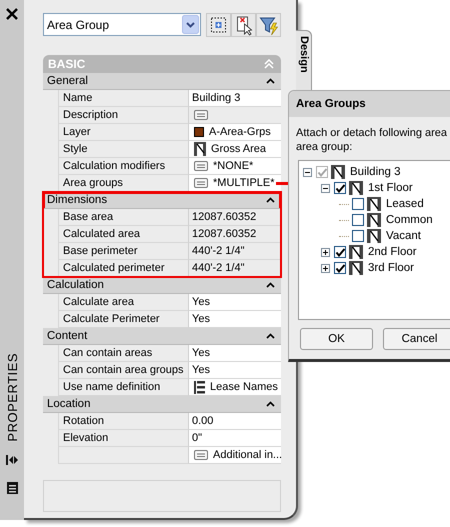 The width and height of the screenshot is (450, 527). What do you see at coordinates (218, 25) in the screenshot?
I see `select-objects-icon` at bounding box center [218, 25].